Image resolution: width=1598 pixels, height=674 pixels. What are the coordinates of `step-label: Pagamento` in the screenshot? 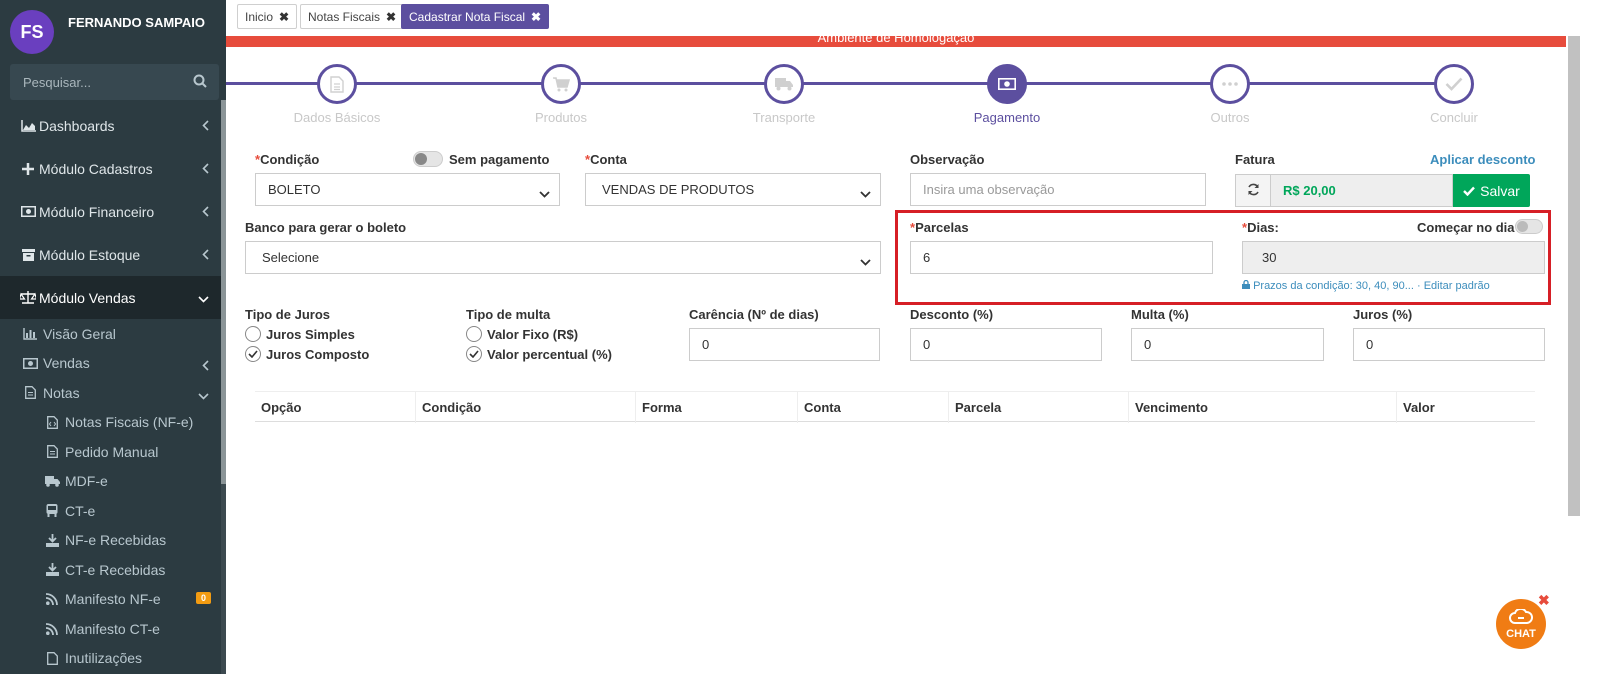 It's located at (1007, 117).